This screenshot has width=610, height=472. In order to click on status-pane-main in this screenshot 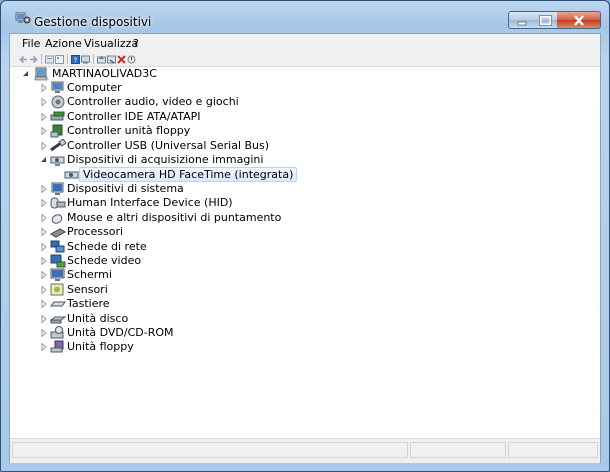, I will do `click(210, 450)`.